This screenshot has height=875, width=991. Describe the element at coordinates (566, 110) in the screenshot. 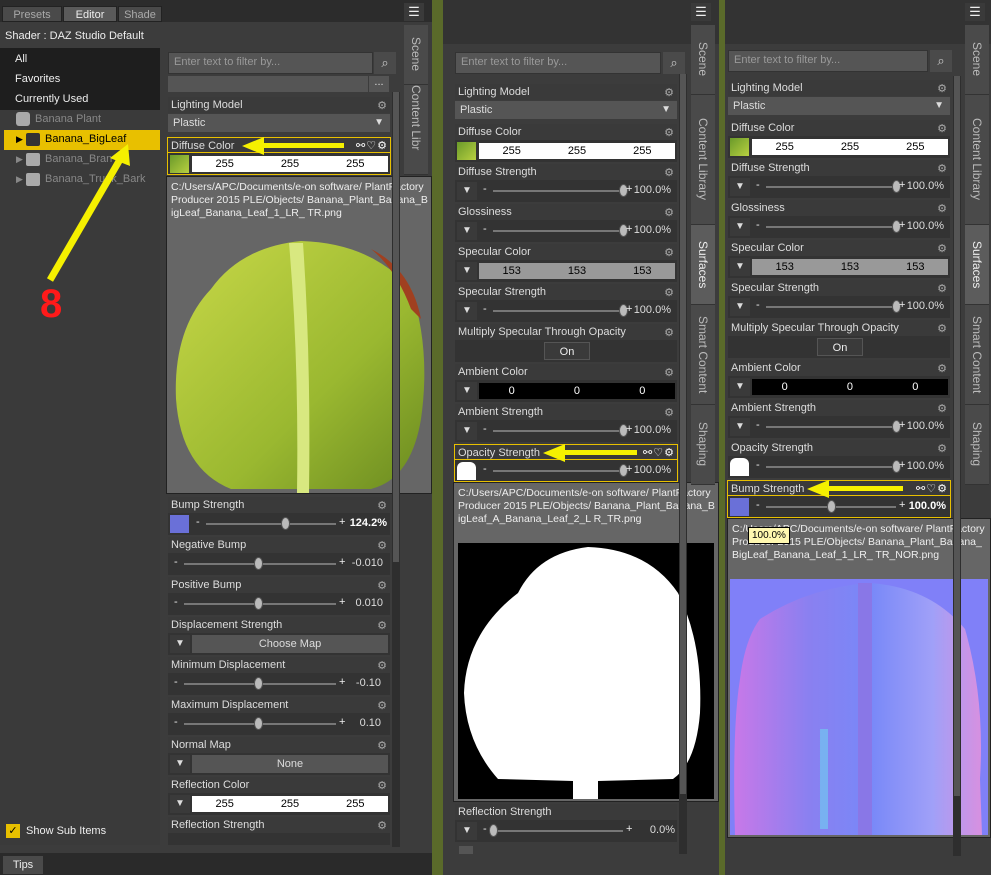

I see `lighting-model-dropdown: Plastic ▼` at that location.